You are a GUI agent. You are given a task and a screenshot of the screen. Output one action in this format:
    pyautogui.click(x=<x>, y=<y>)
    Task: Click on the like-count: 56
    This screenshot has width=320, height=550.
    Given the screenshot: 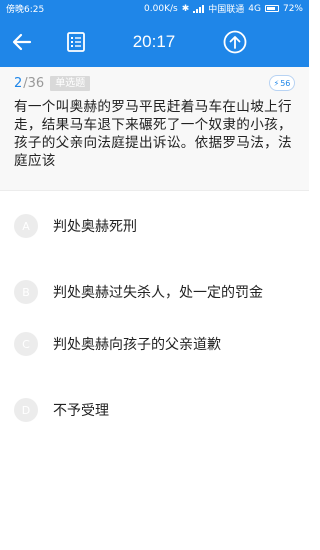 What is the action you would take?
    pyautogui.click(x=285, y=83)
    